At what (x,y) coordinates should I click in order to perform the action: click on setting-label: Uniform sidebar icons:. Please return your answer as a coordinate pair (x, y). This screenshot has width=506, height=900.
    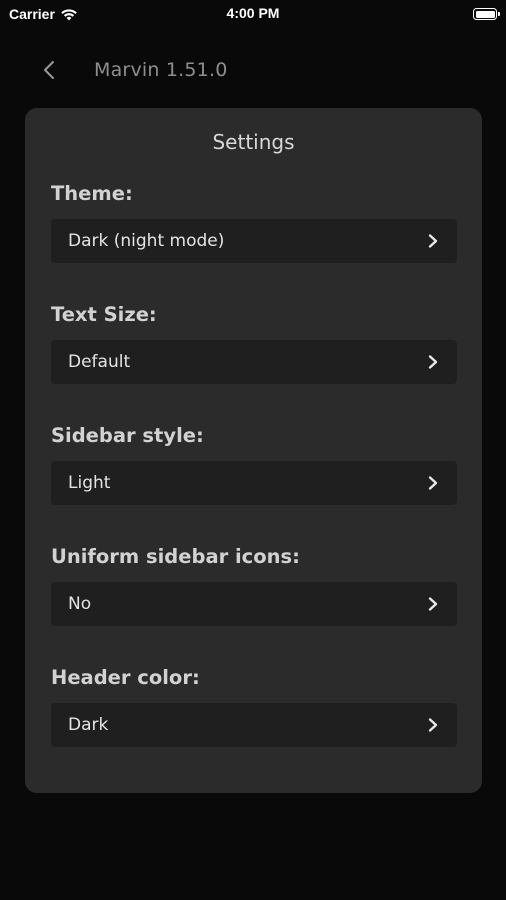
    Looking at the image, I should click on (175, 556).